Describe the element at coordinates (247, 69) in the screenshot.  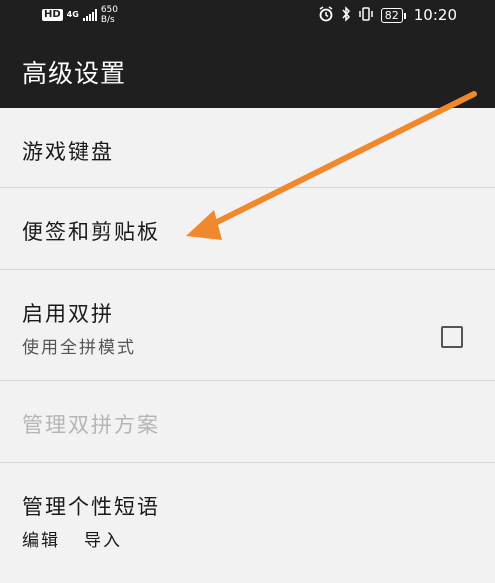
I see `app-bar: 高级设置` at that location.